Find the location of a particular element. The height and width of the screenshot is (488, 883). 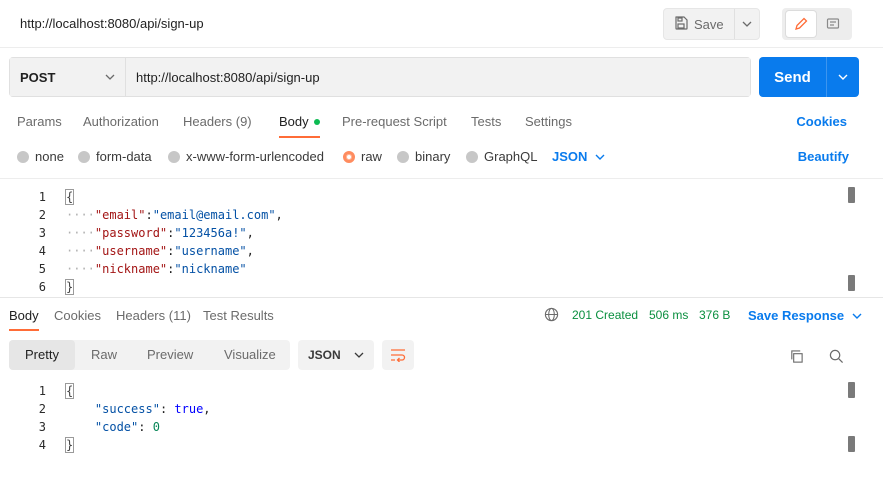

wrap-lines-button is located at coordinates (398, 355).